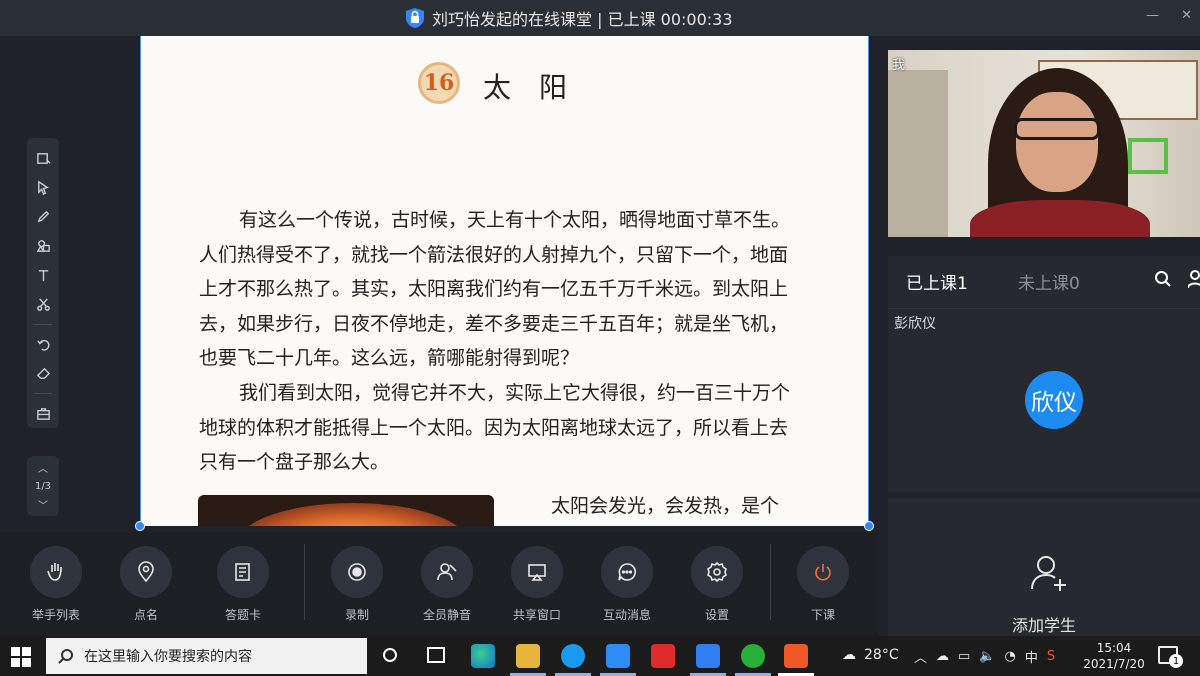 The image size is (1200, 676). Describe the element at coordinates (582, 19) in the screenshot. I see `window-title: 刘巧怡发起的在线课堂 | 已上课 00:00:33` at that location.